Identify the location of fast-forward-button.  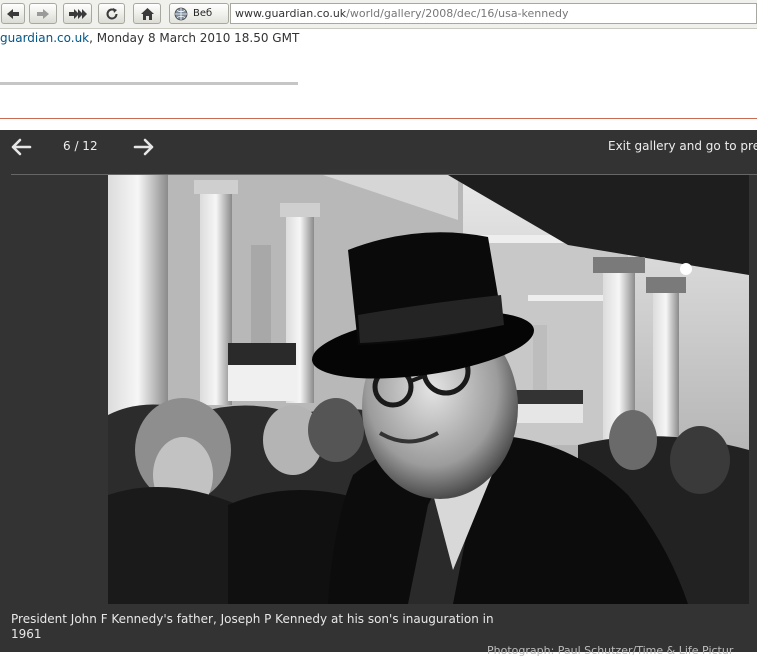
(77, 13).